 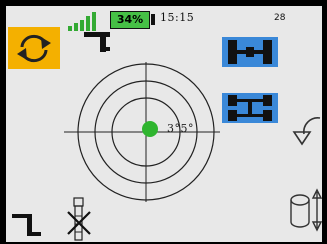 I want to click on clock-time: 15:15, so click(x=177, y=17).